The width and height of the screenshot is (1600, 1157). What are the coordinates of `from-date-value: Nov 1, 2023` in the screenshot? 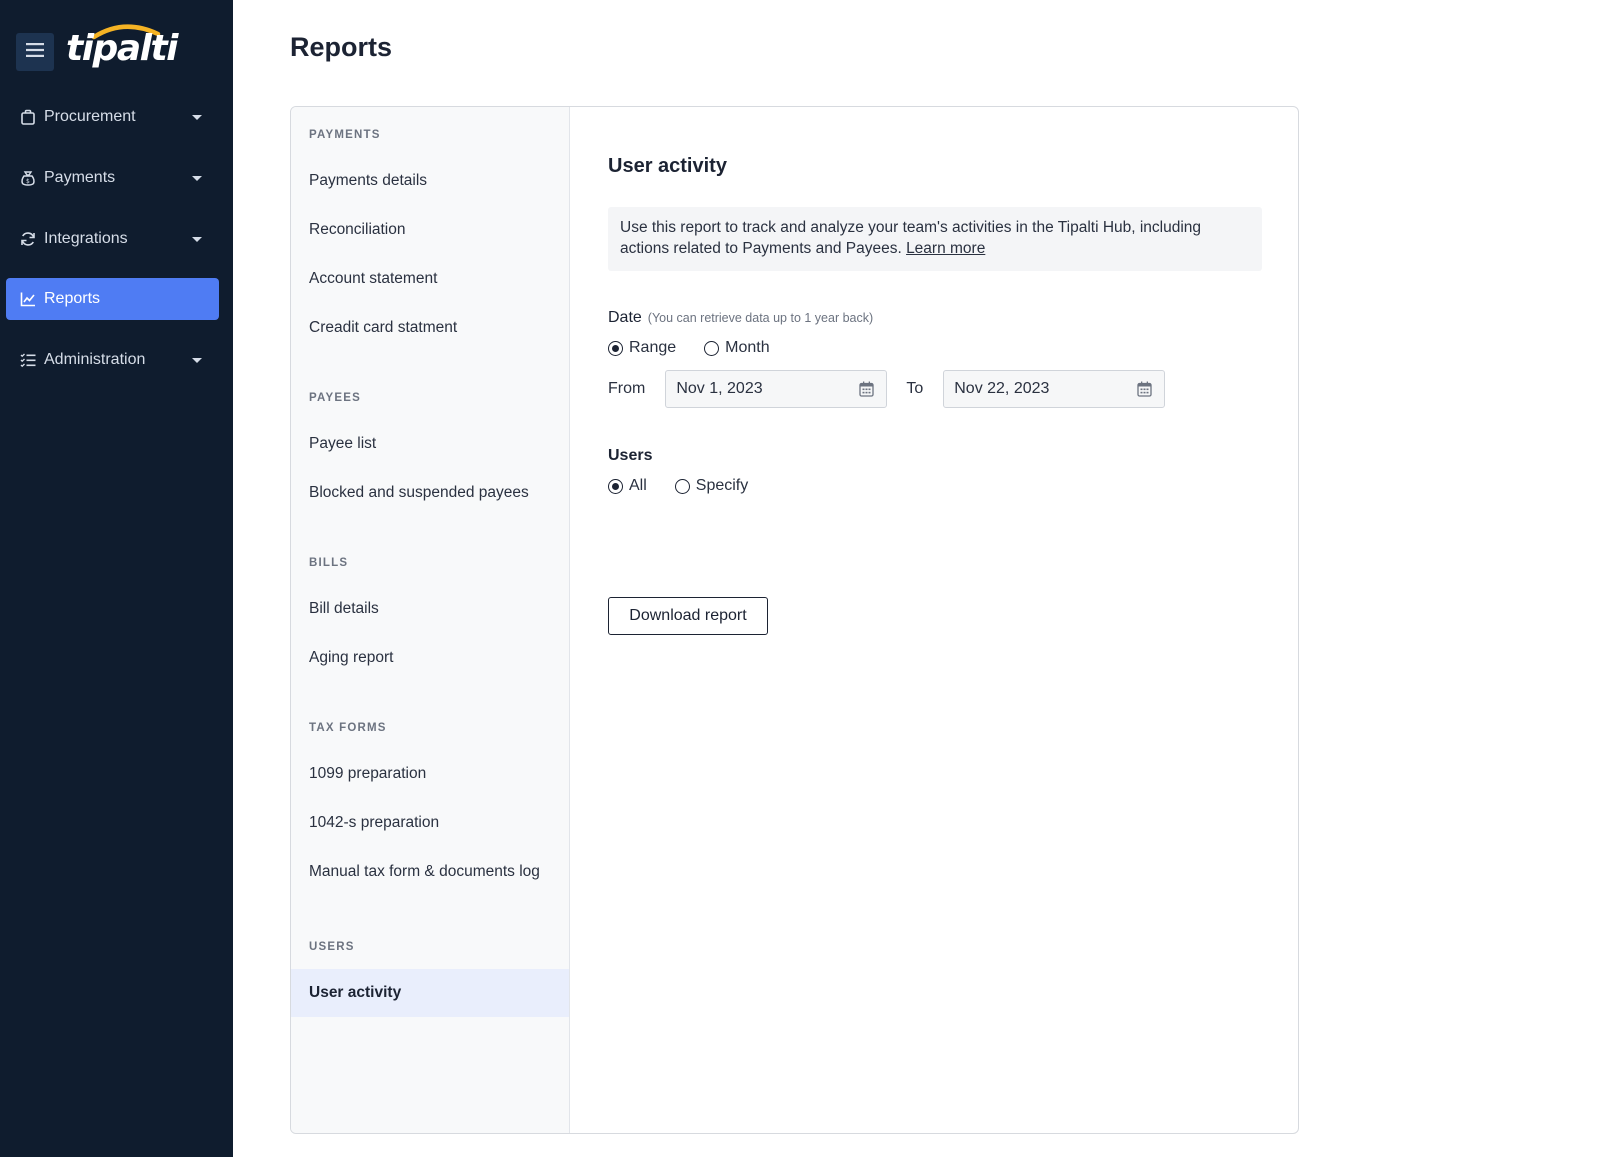 It's located at (719, 388).